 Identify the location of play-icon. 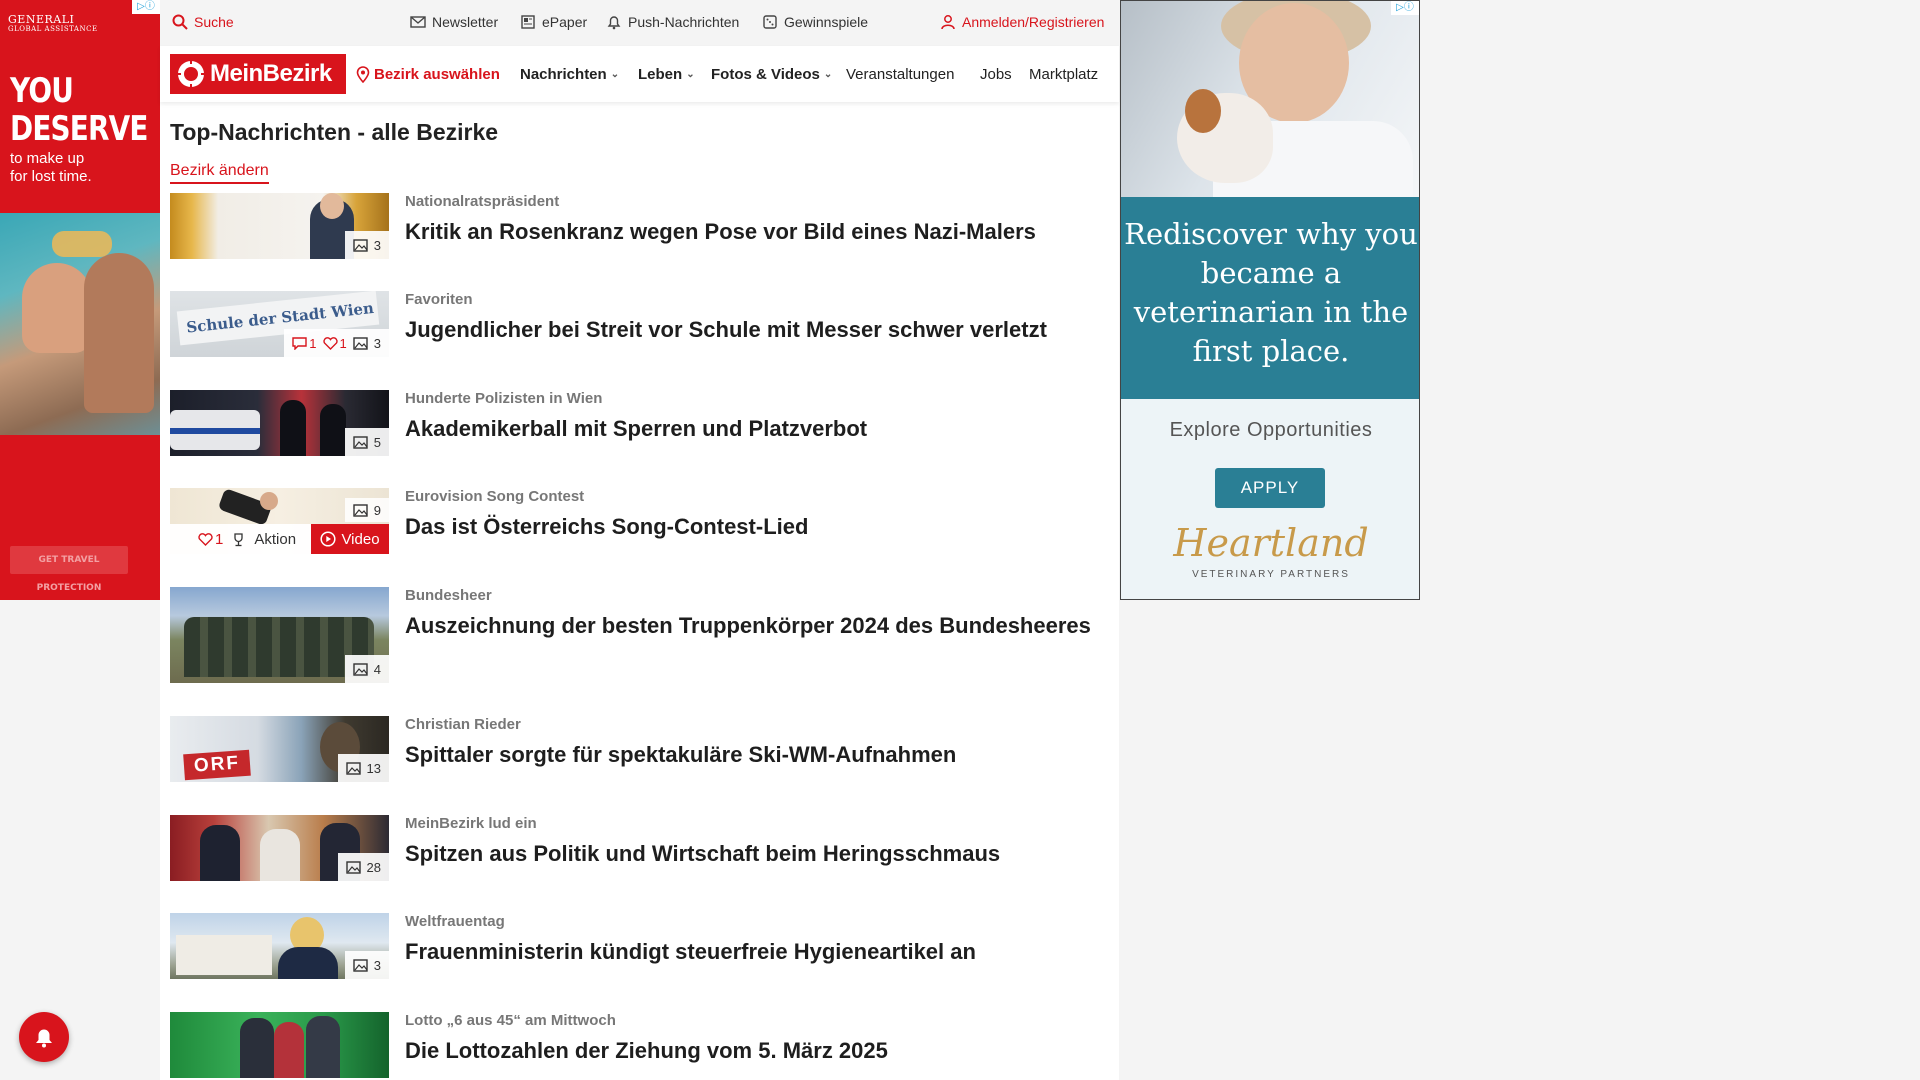
(328, 539).